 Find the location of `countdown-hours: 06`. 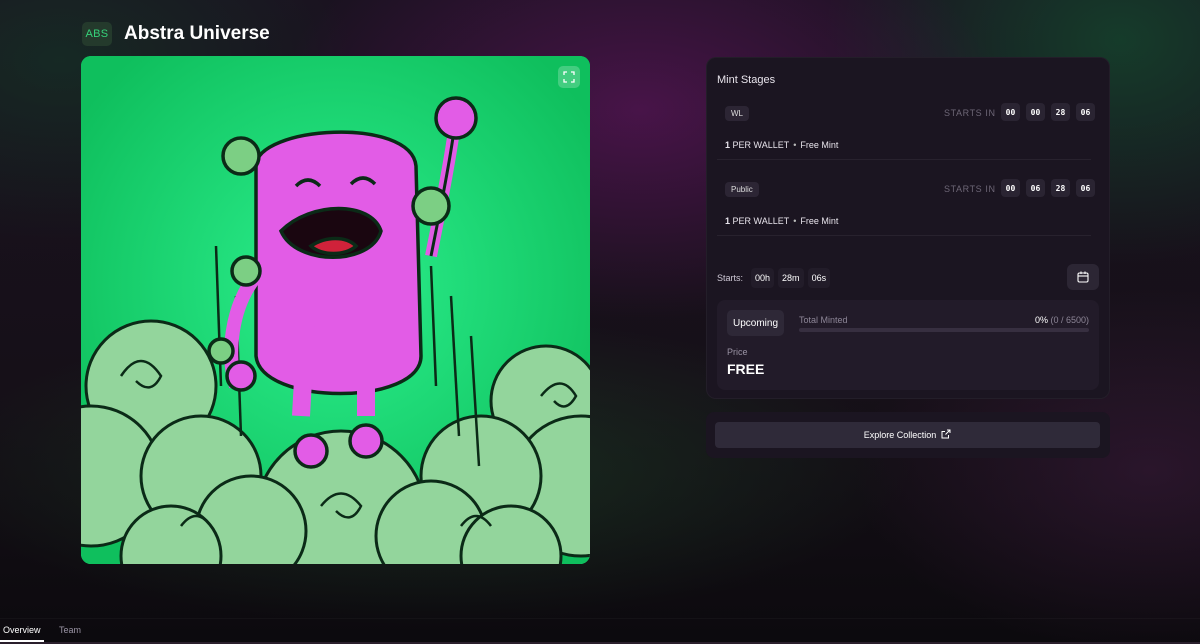

countdown-hours: 06 is located at coordinates (1035, 188).